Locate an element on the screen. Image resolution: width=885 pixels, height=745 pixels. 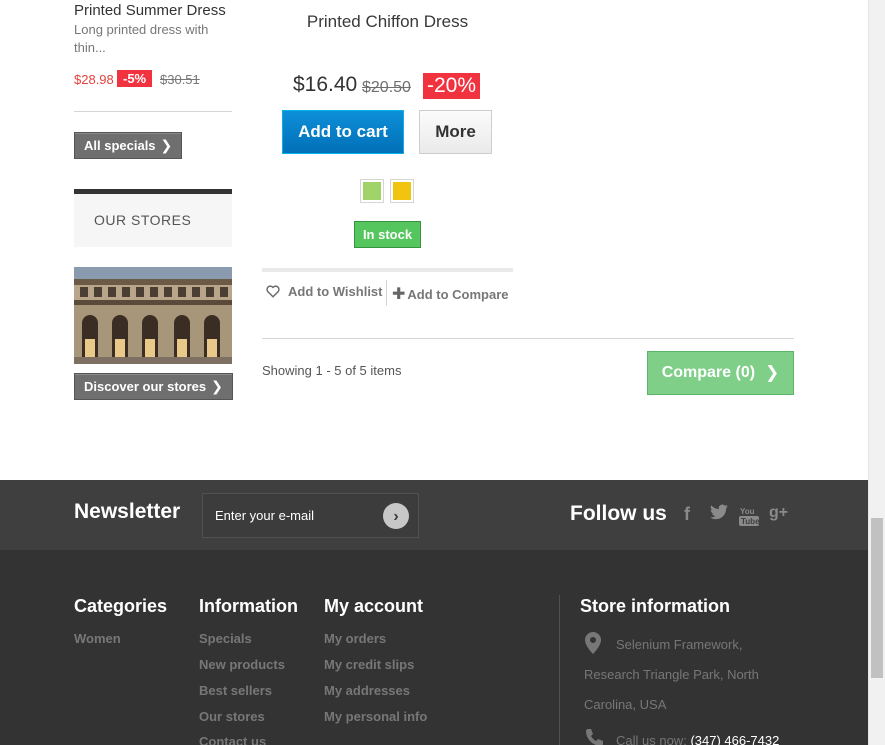
color-swatch-green is located at coordinates (372, 191).